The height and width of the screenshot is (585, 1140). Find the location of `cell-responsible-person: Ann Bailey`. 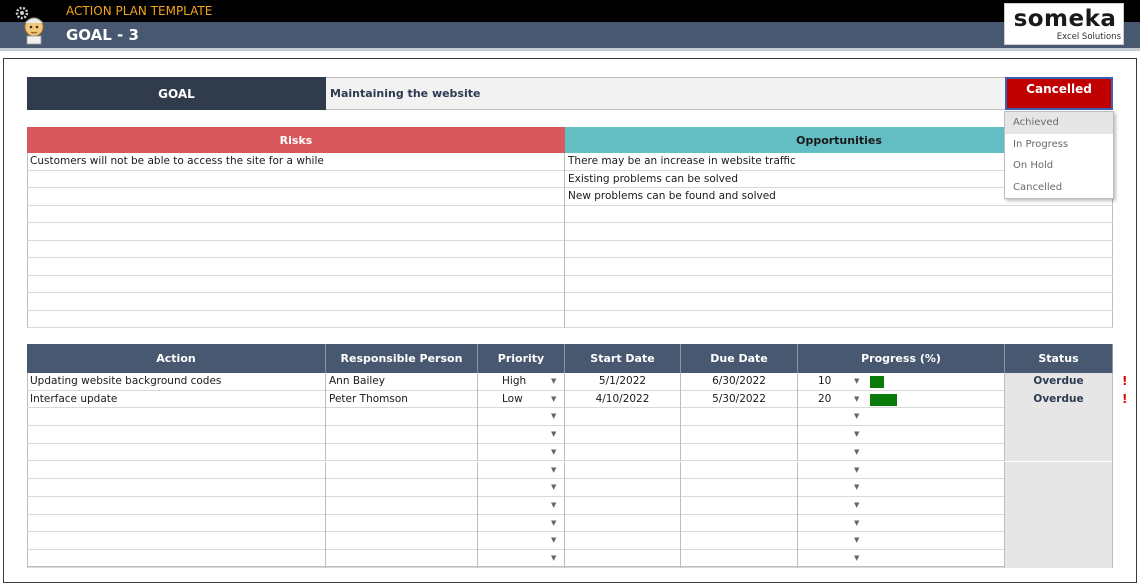

cell-responsible-person: Ann Bailey is located at coordinates (402, 382).